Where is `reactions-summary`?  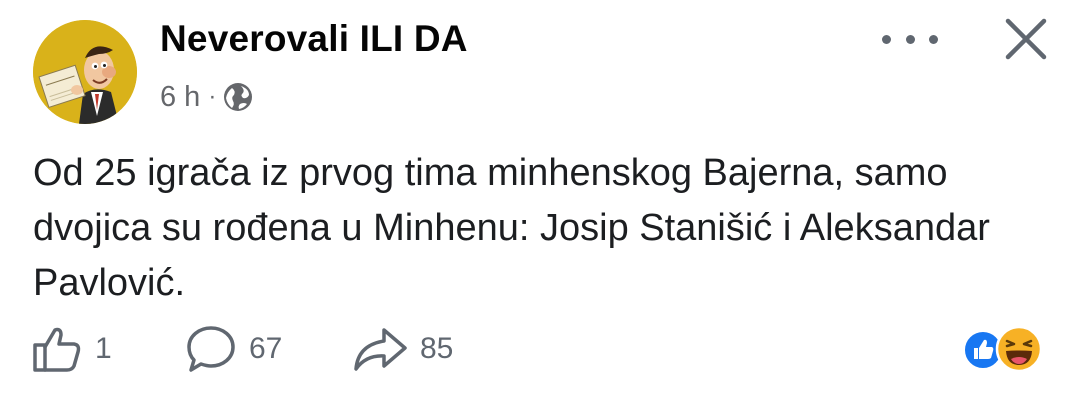
reactions-summary is located at coordinates (1008, 349).